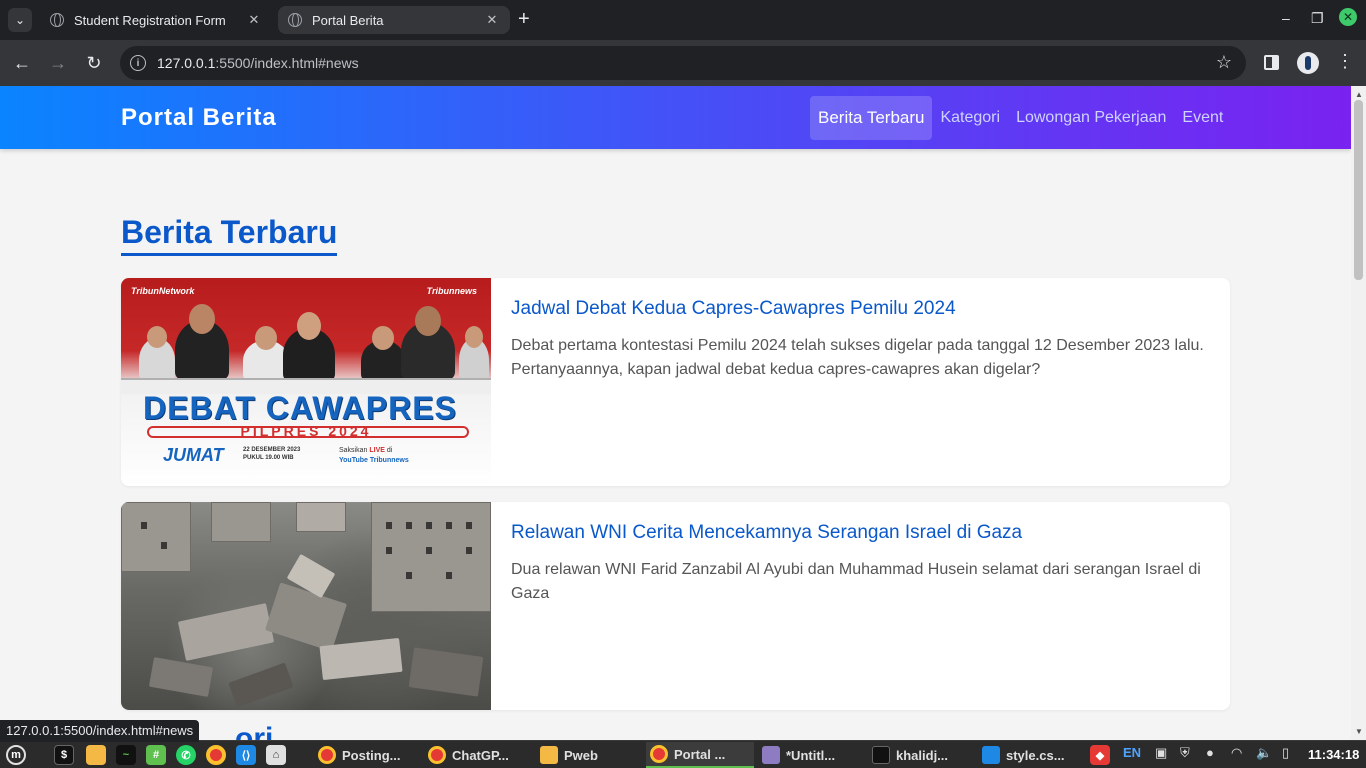 The height and width of the screenshot is (768, 1366). I want to click on tab-portal-berita: Portal Berita ✕, so click(394, 20).